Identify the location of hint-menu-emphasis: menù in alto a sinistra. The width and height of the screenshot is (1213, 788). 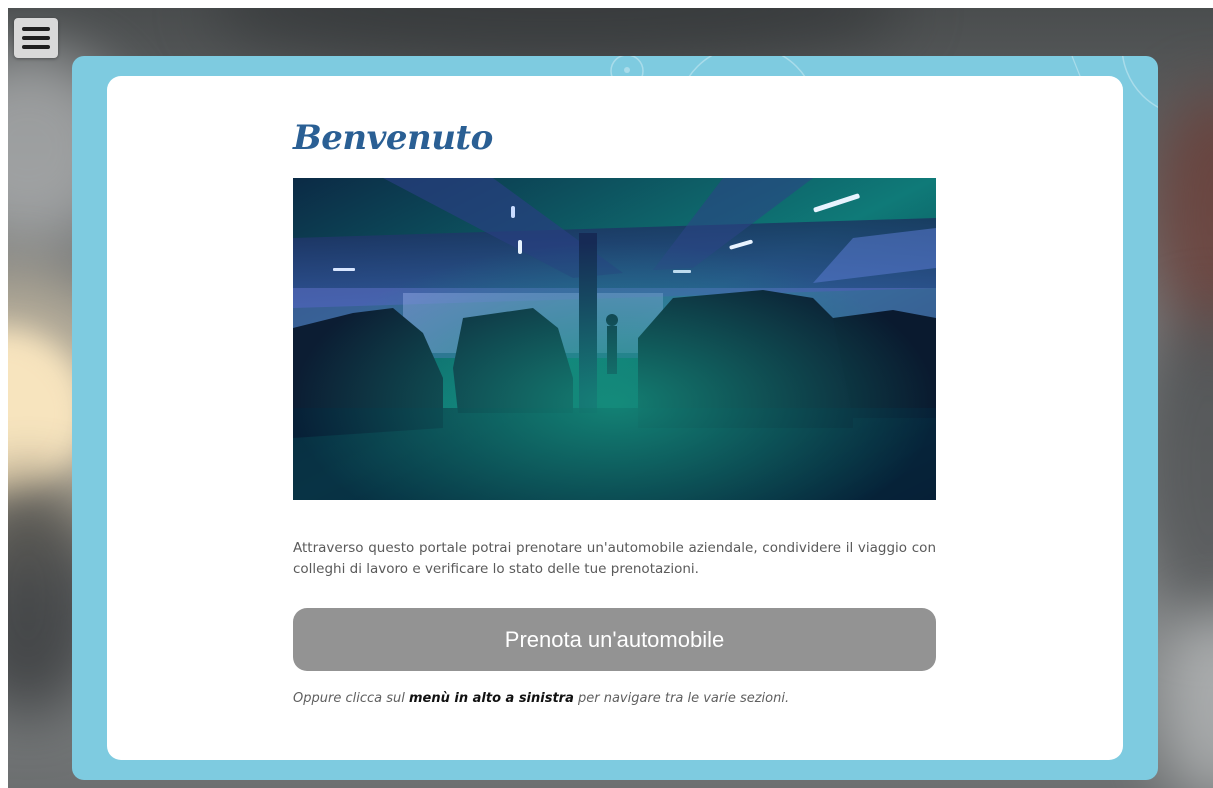
(491, 698).